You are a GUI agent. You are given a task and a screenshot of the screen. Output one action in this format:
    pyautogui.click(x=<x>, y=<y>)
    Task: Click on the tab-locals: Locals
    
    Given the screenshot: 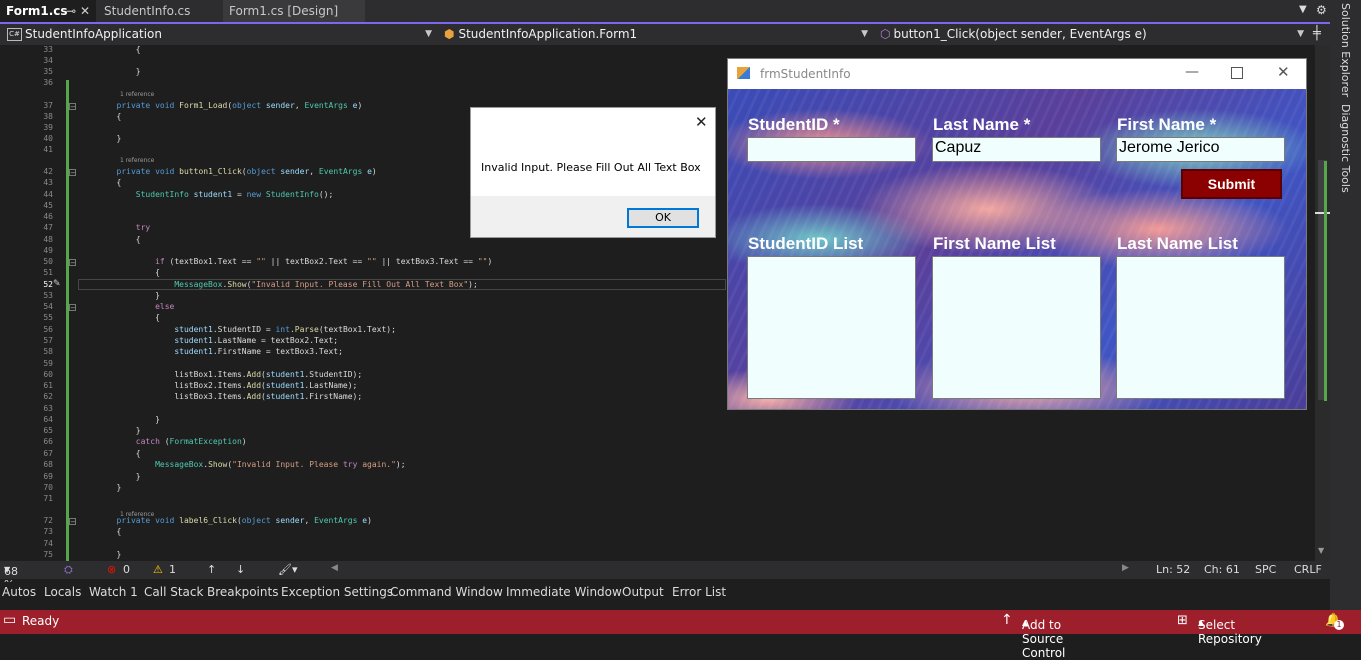 What is the action you would take?
    pyautogui.click(x=62, y=592)
    